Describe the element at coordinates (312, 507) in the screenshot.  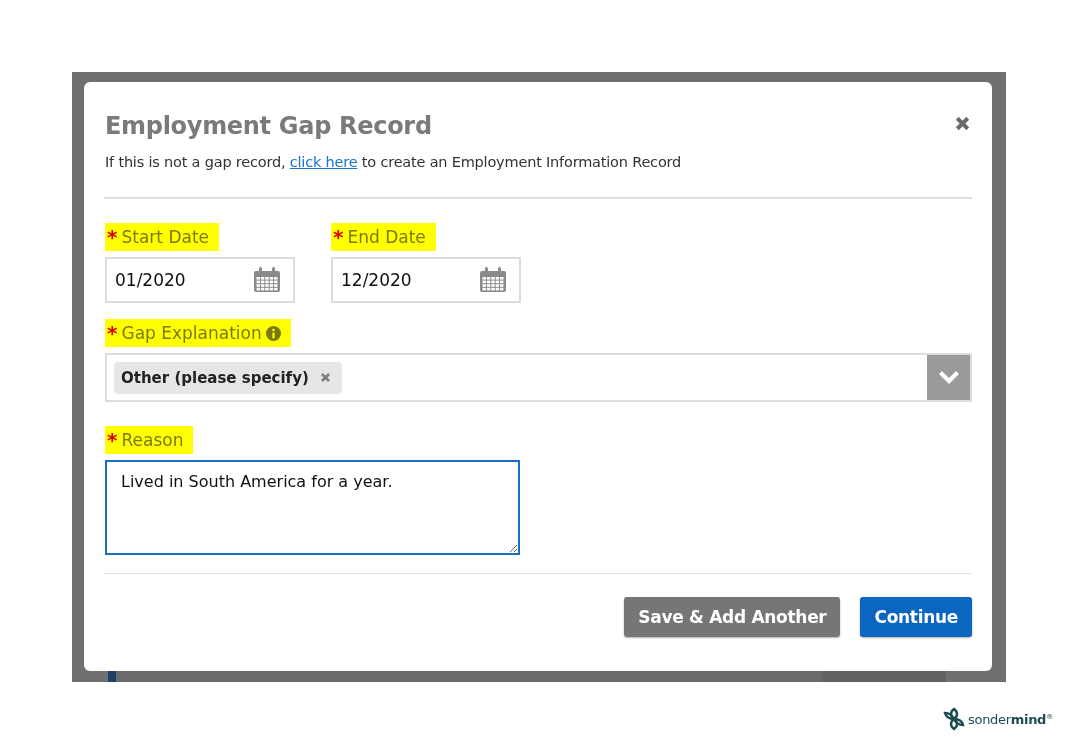
I see `reason-field: Lived in South America for a year.` at that location.